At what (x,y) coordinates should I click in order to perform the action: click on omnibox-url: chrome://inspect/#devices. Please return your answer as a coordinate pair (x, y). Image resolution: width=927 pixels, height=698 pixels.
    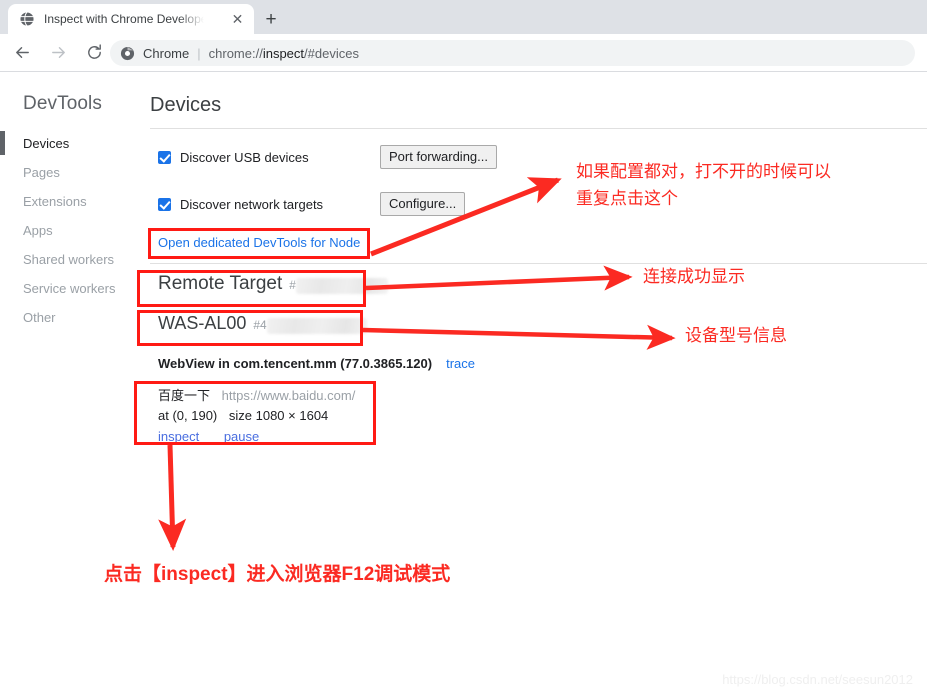
    Looking at the image, I should click on (284, 53).